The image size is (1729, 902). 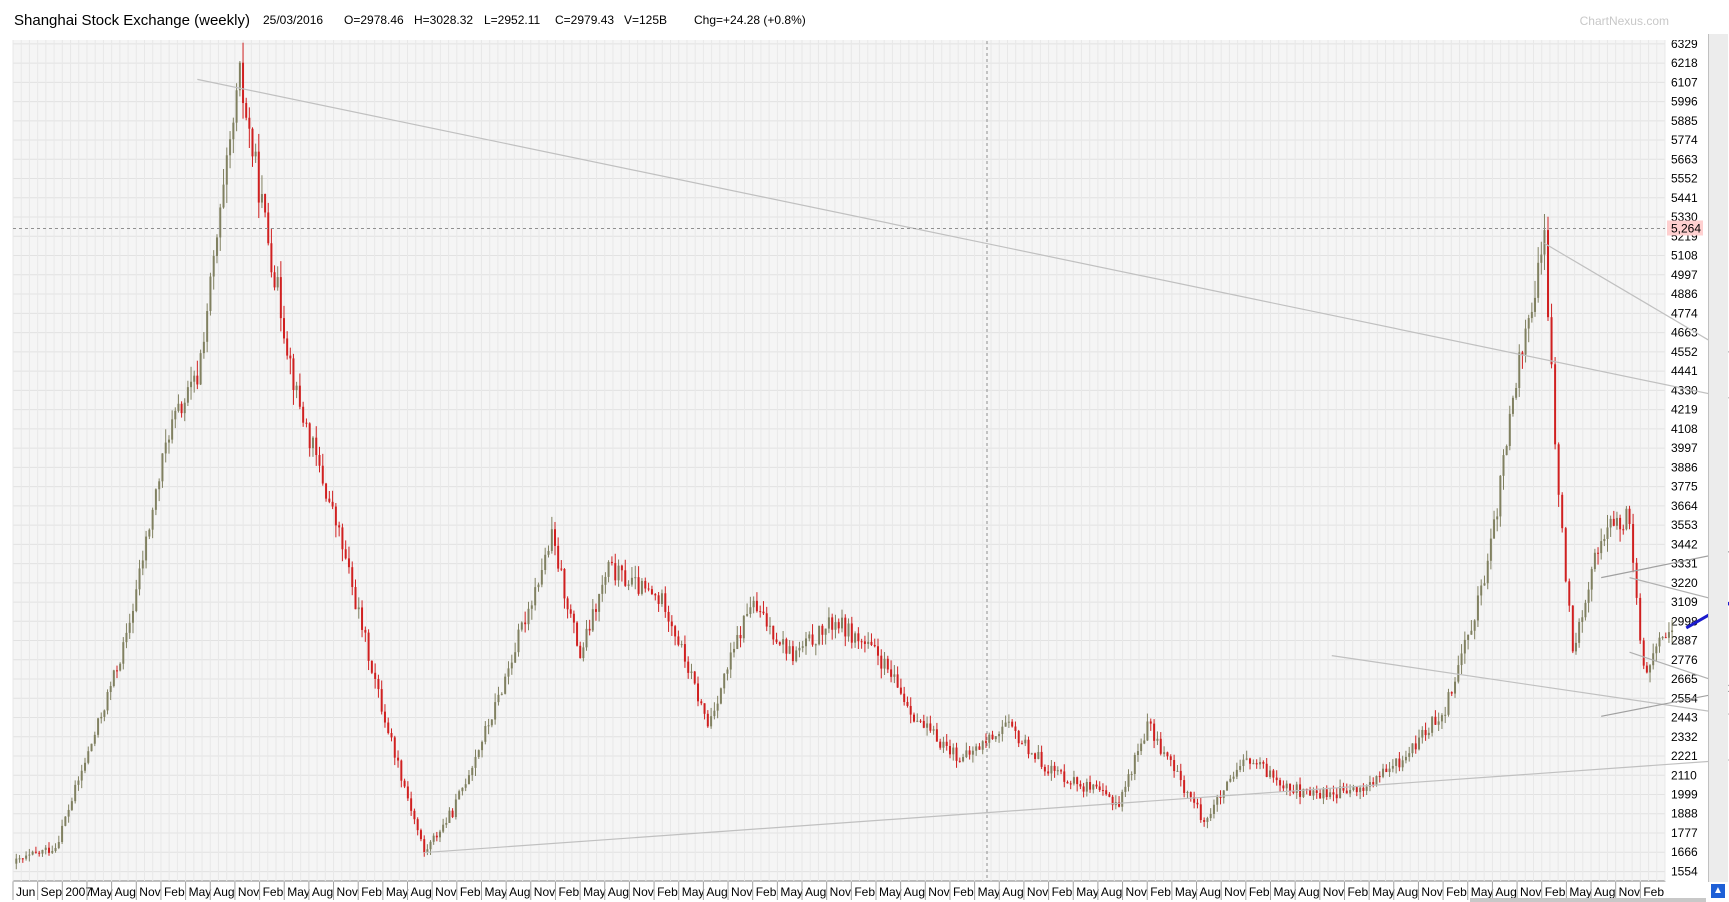 What do you see at coordinates (1588, 900) in the screenshot?
I see `horizontal-scrollbar` at bounding box center [1588, 900].